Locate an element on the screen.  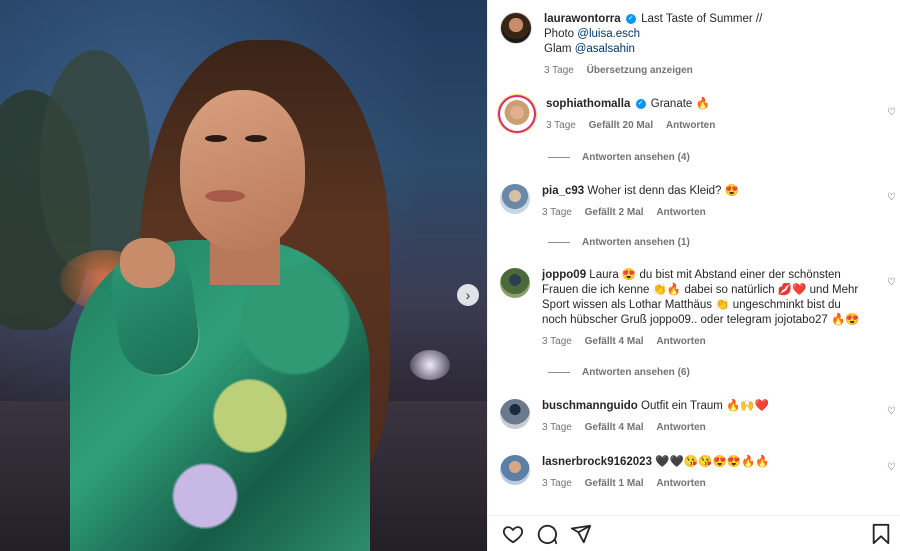
comment-meta: 3 Tage Gefällt 2 Mal Antworten is located at coordinates (702, 212).